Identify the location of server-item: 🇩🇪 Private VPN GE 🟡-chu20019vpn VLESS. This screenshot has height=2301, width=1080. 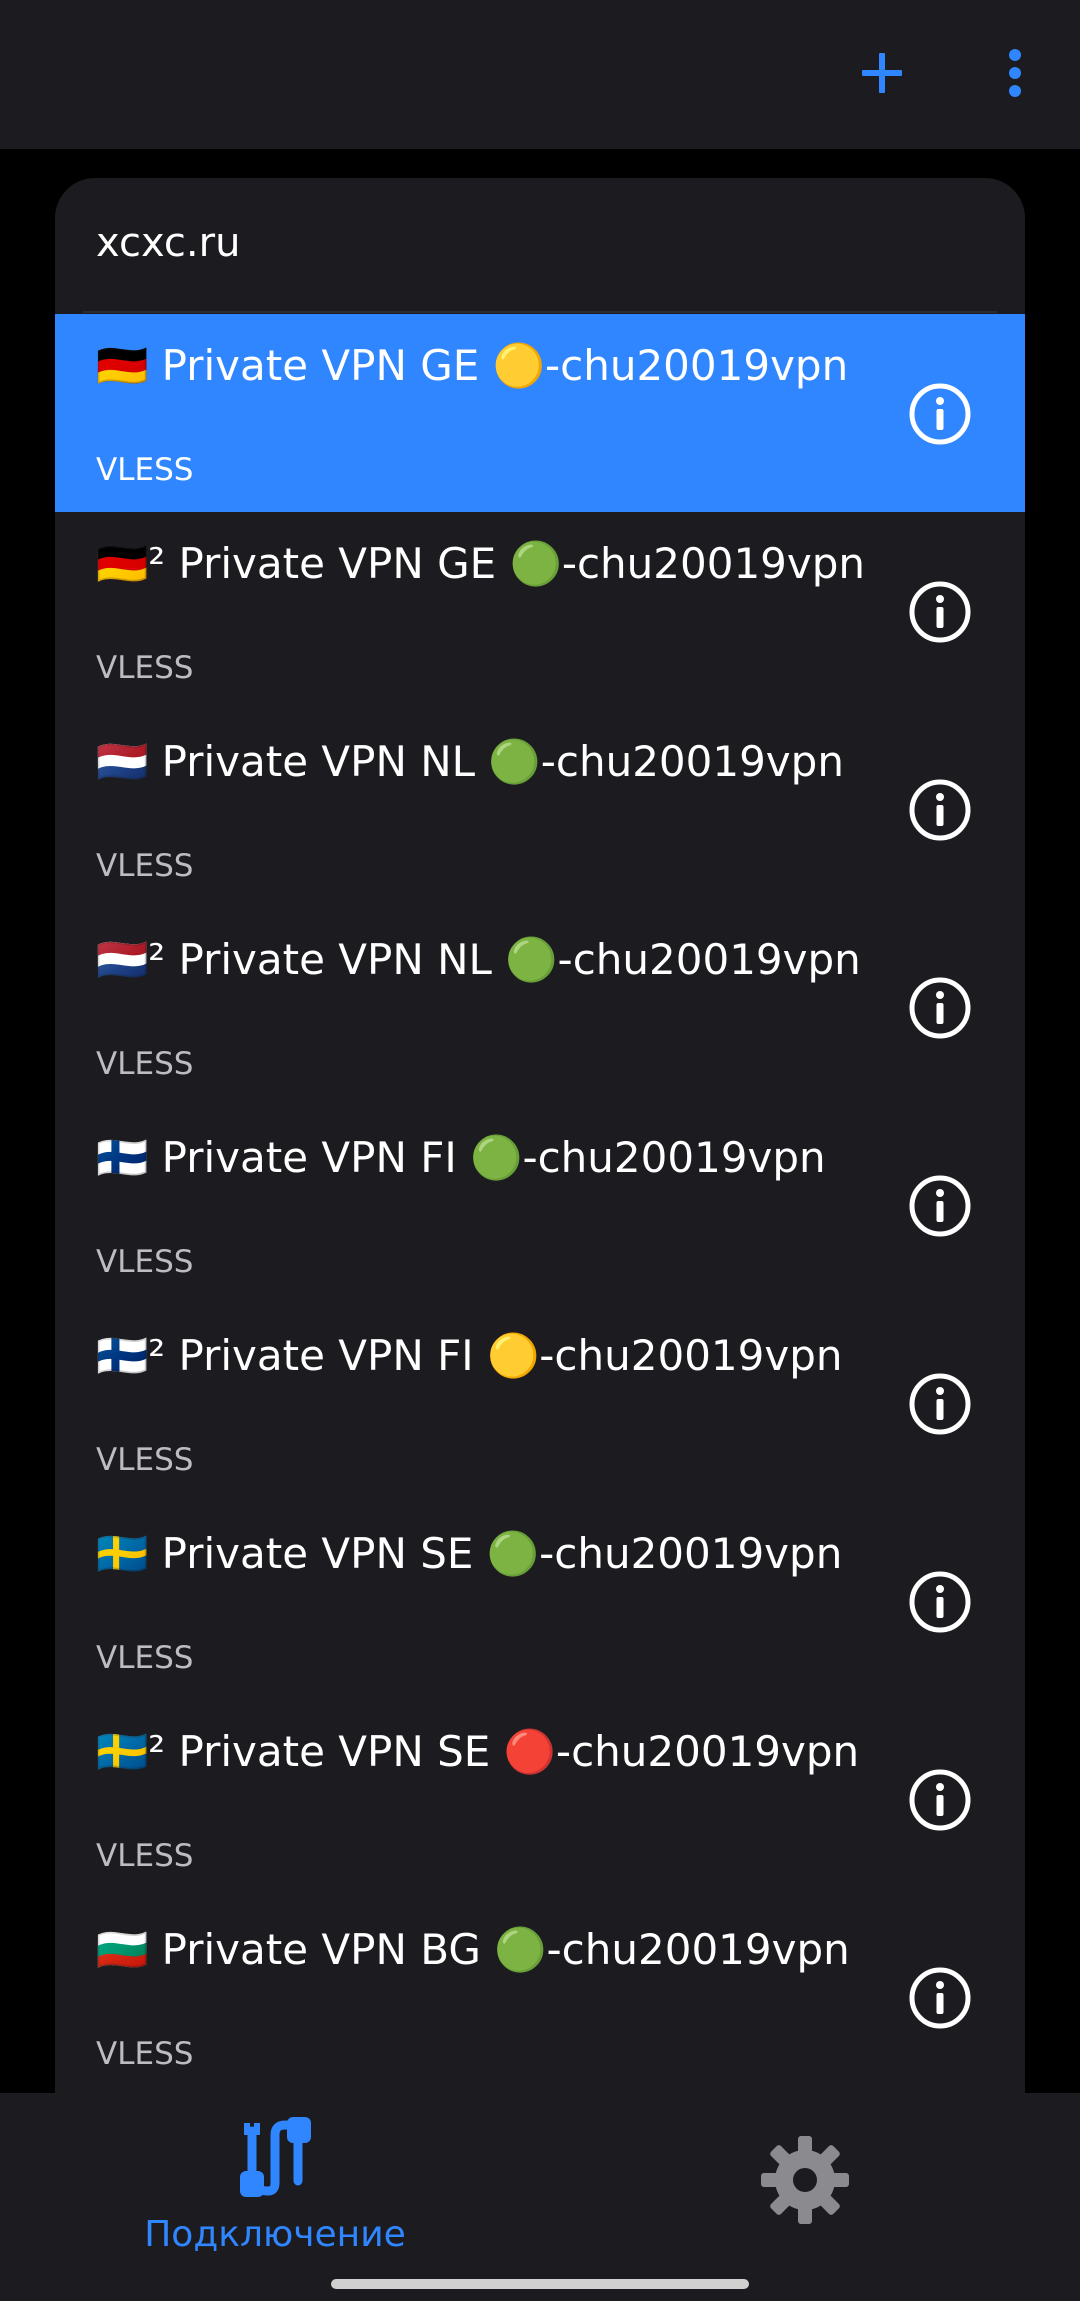
(540, 413).